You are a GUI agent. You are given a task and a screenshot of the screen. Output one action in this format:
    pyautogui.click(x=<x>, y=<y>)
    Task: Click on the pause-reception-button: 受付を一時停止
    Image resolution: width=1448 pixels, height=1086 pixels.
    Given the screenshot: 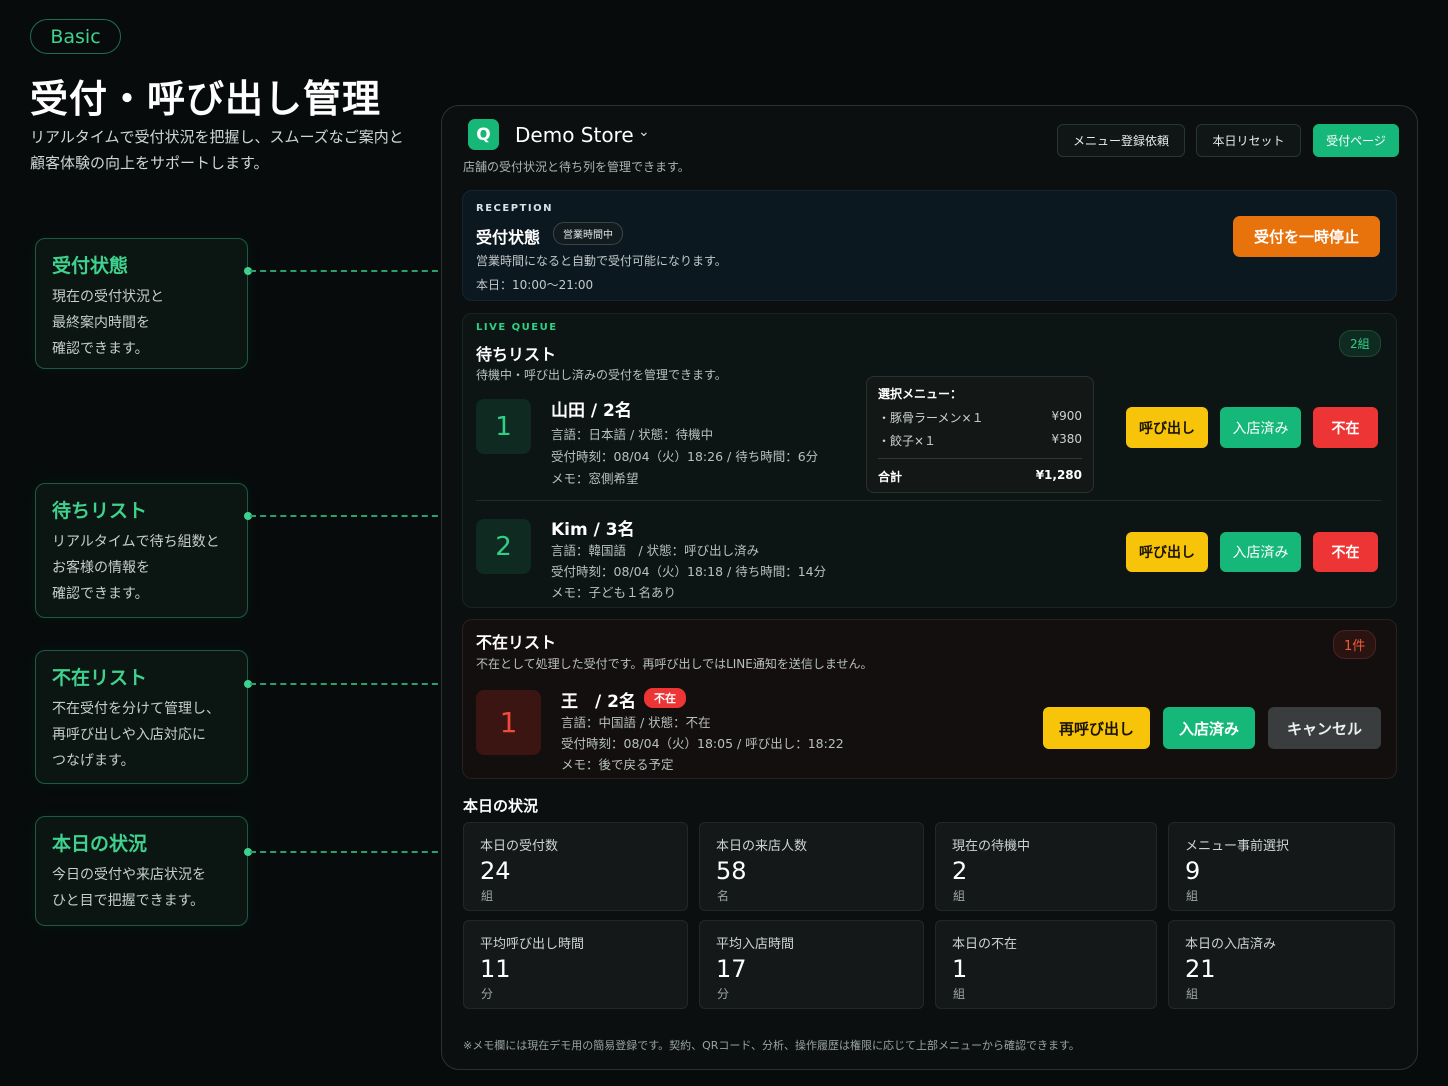 What is the action you would take?
    pyautogui.click(x=1306, y=236)
    